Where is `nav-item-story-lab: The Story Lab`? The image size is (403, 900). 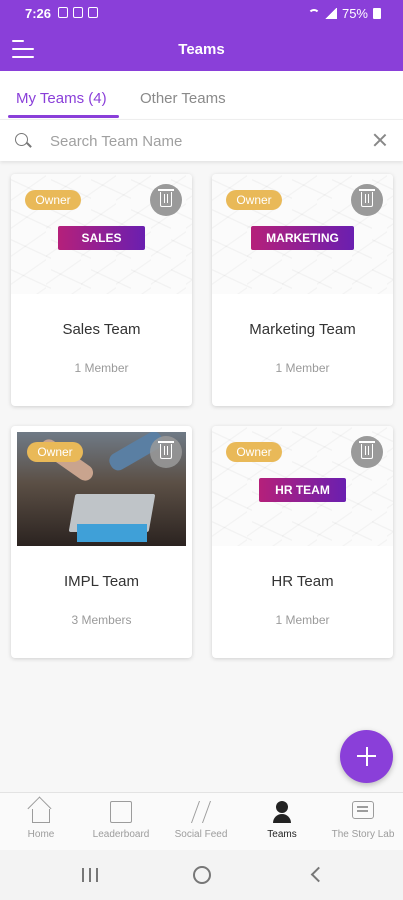 nav-item-story-lab: The Story Lab is located at coordinates (363, 822).